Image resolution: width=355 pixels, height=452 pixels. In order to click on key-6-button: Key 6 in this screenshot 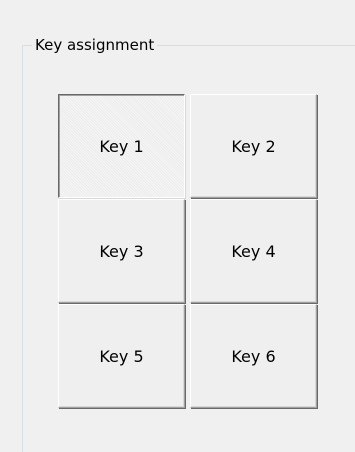, I will do `click(253, 356)`.